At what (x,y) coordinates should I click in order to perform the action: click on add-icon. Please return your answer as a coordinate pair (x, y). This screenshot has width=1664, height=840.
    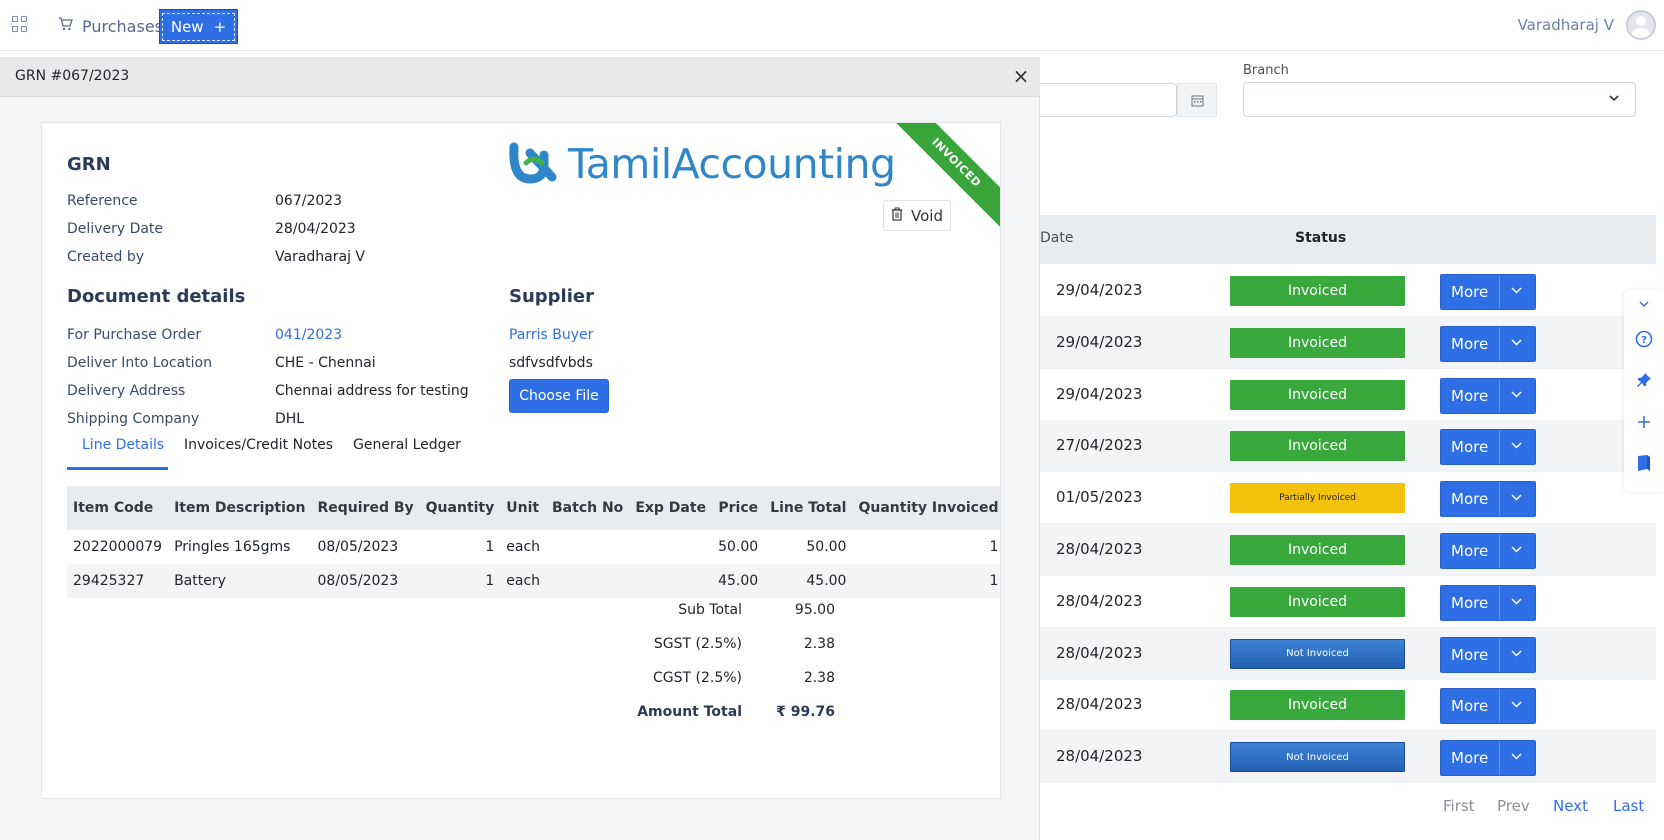
    Looking at the image, I should click on (1644, 424).